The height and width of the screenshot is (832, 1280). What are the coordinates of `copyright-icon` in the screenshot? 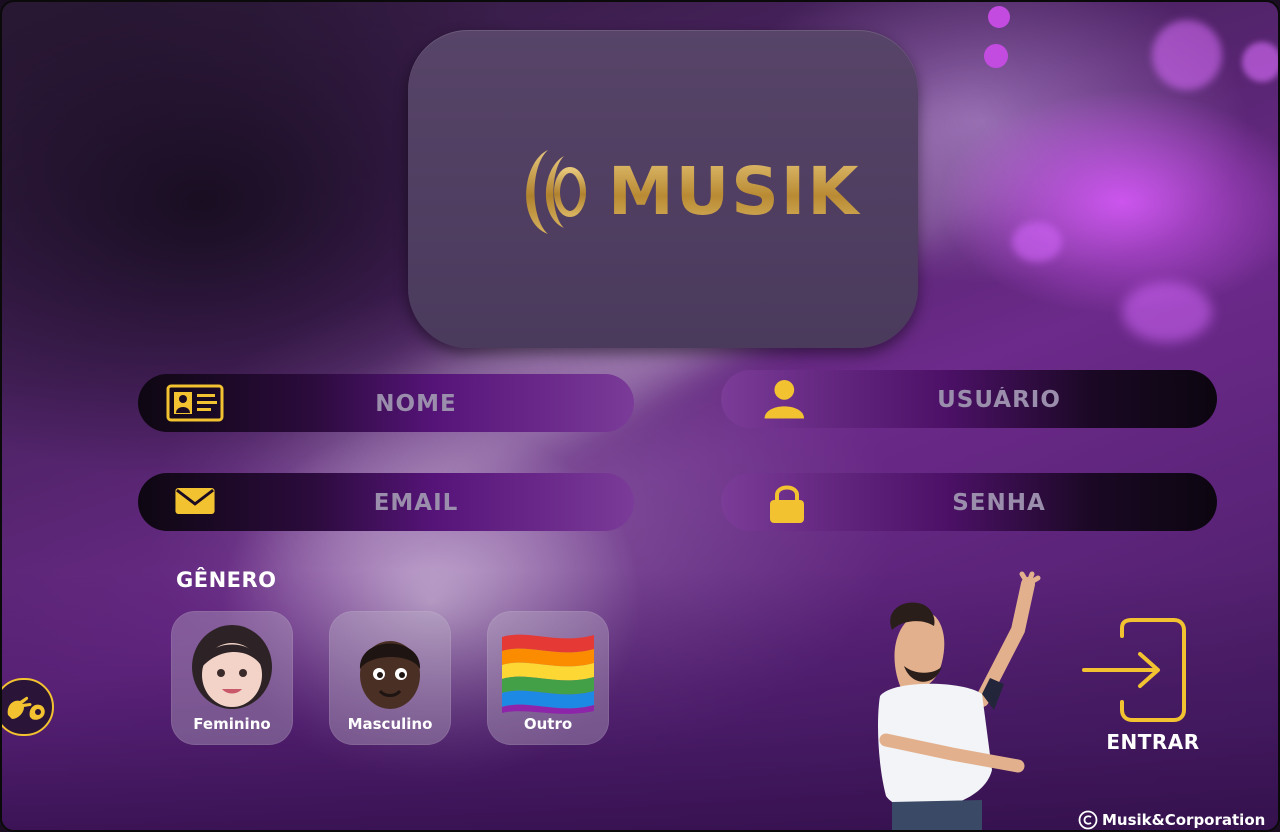 It's located at (1088, 820).